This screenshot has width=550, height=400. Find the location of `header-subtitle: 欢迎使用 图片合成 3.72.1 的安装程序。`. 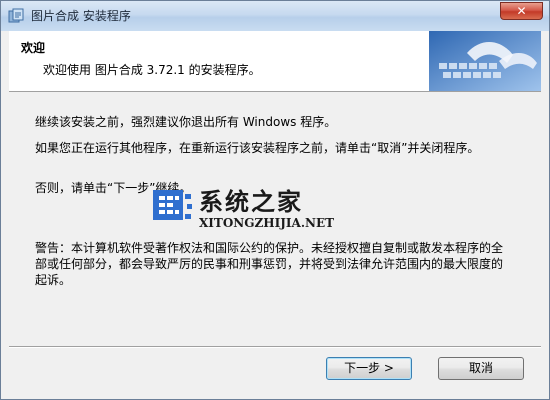

header-subtitle: 欢迎使用 图片合成 3.72.1 的安装程序。 is located at coordinates (152, 70).